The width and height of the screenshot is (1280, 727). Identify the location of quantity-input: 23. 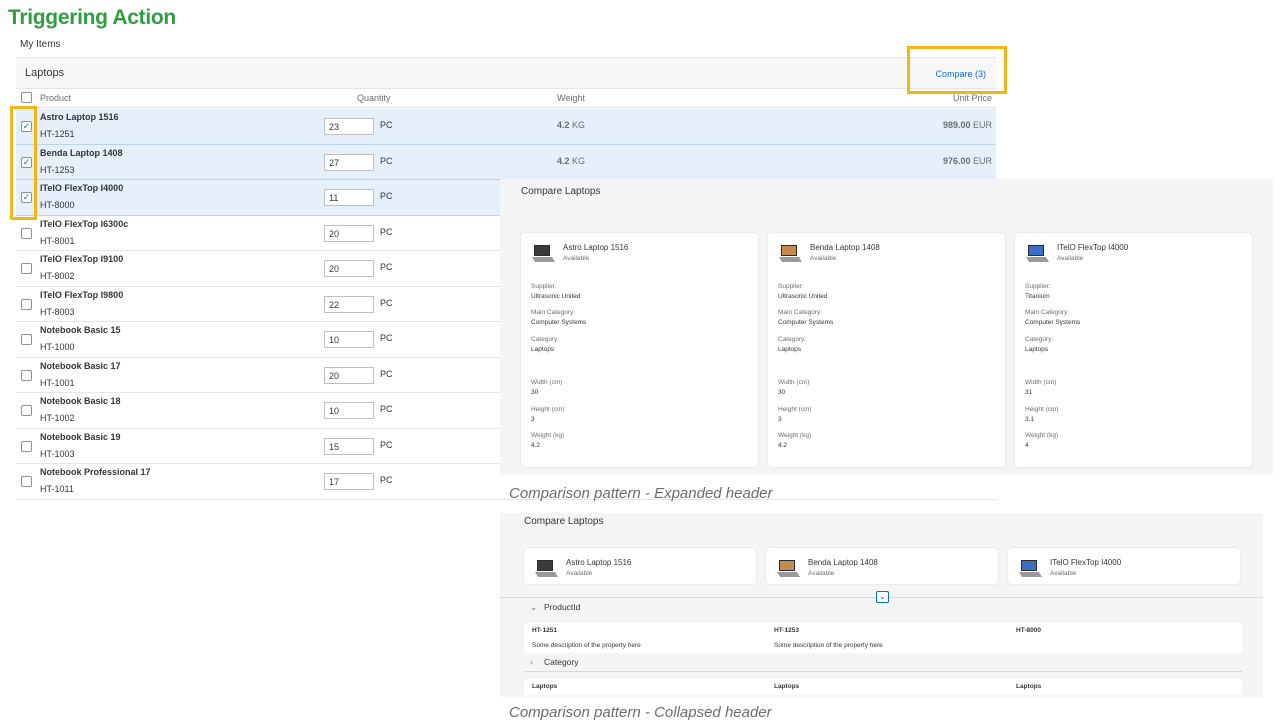
(349, 126).